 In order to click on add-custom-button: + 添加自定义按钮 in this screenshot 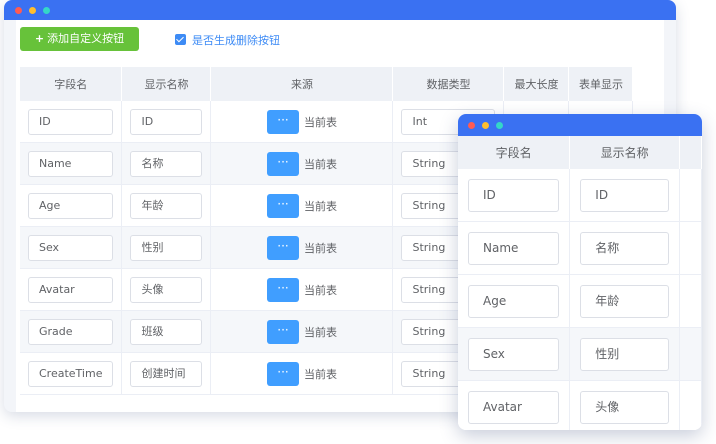, I will do `click(79, 39)`.